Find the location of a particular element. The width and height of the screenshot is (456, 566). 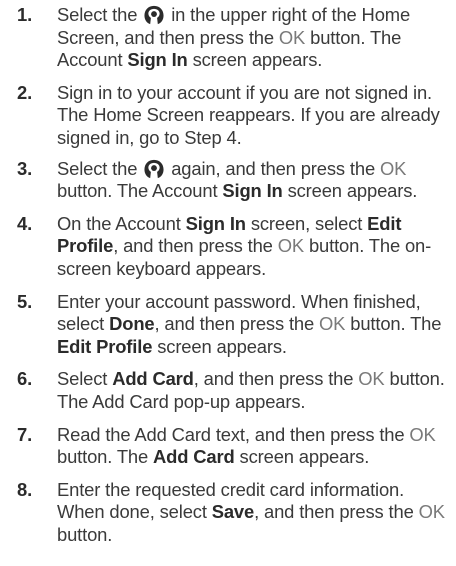

edit-profile-label: Edit Profile is located at coordinates (105, 346).